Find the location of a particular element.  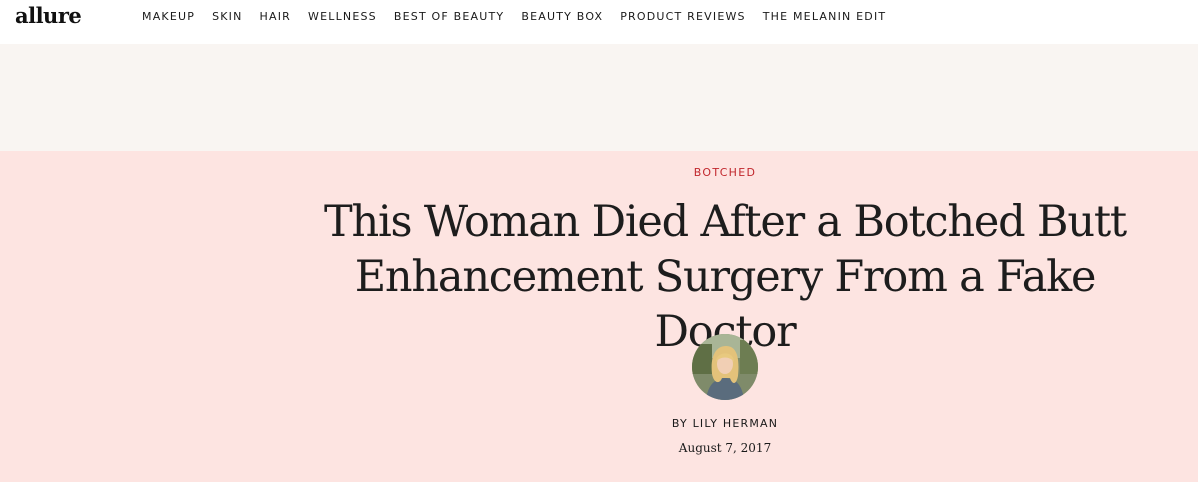

article-byline: BY LILY HERMAN is located at coordinates (599, 423).